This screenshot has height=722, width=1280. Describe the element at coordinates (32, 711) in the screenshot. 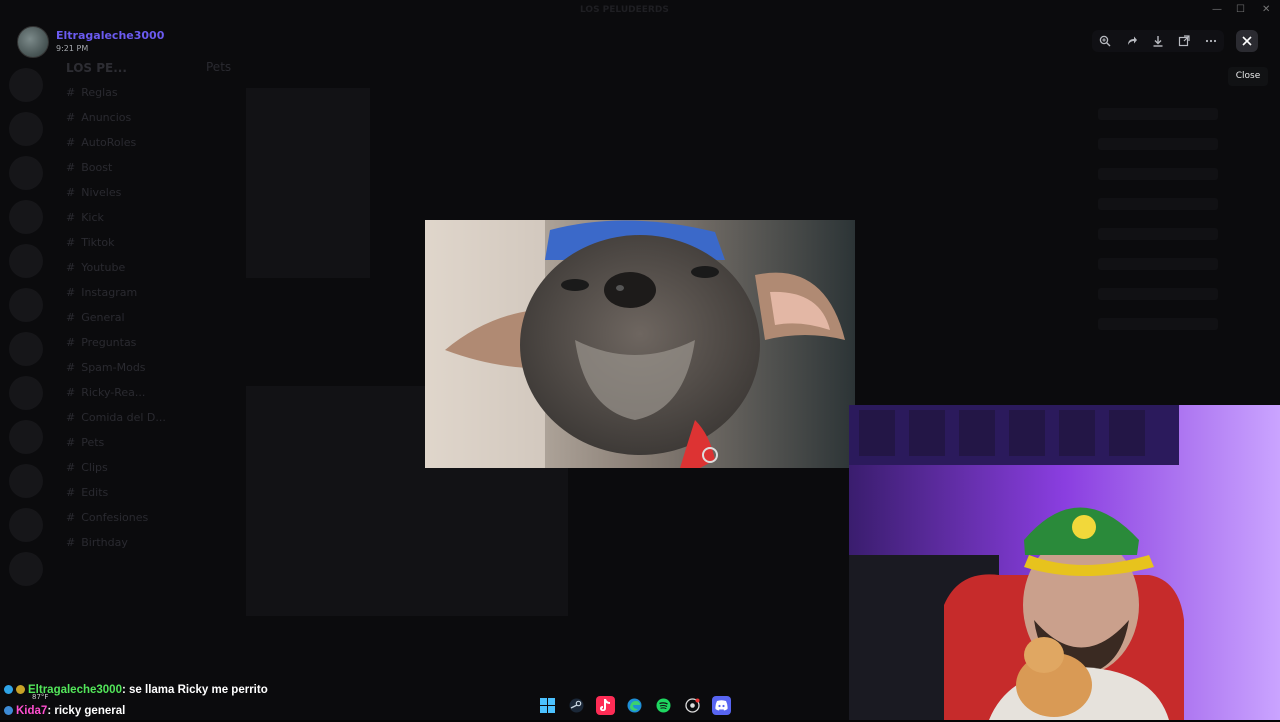

I see `chat-username: Kida7` at that location.